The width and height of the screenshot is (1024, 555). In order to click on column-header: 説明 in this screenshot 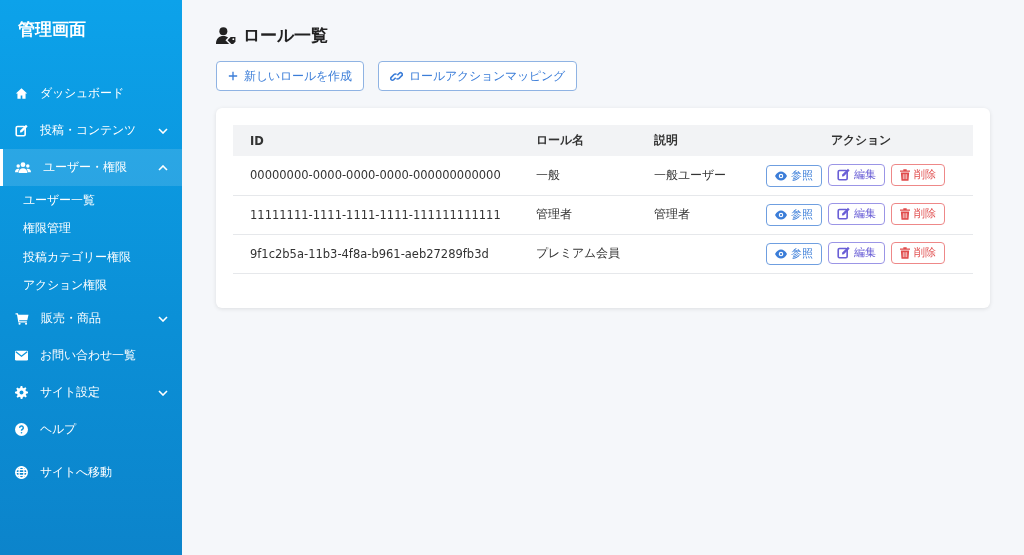, I will do `click(693, 140)`.